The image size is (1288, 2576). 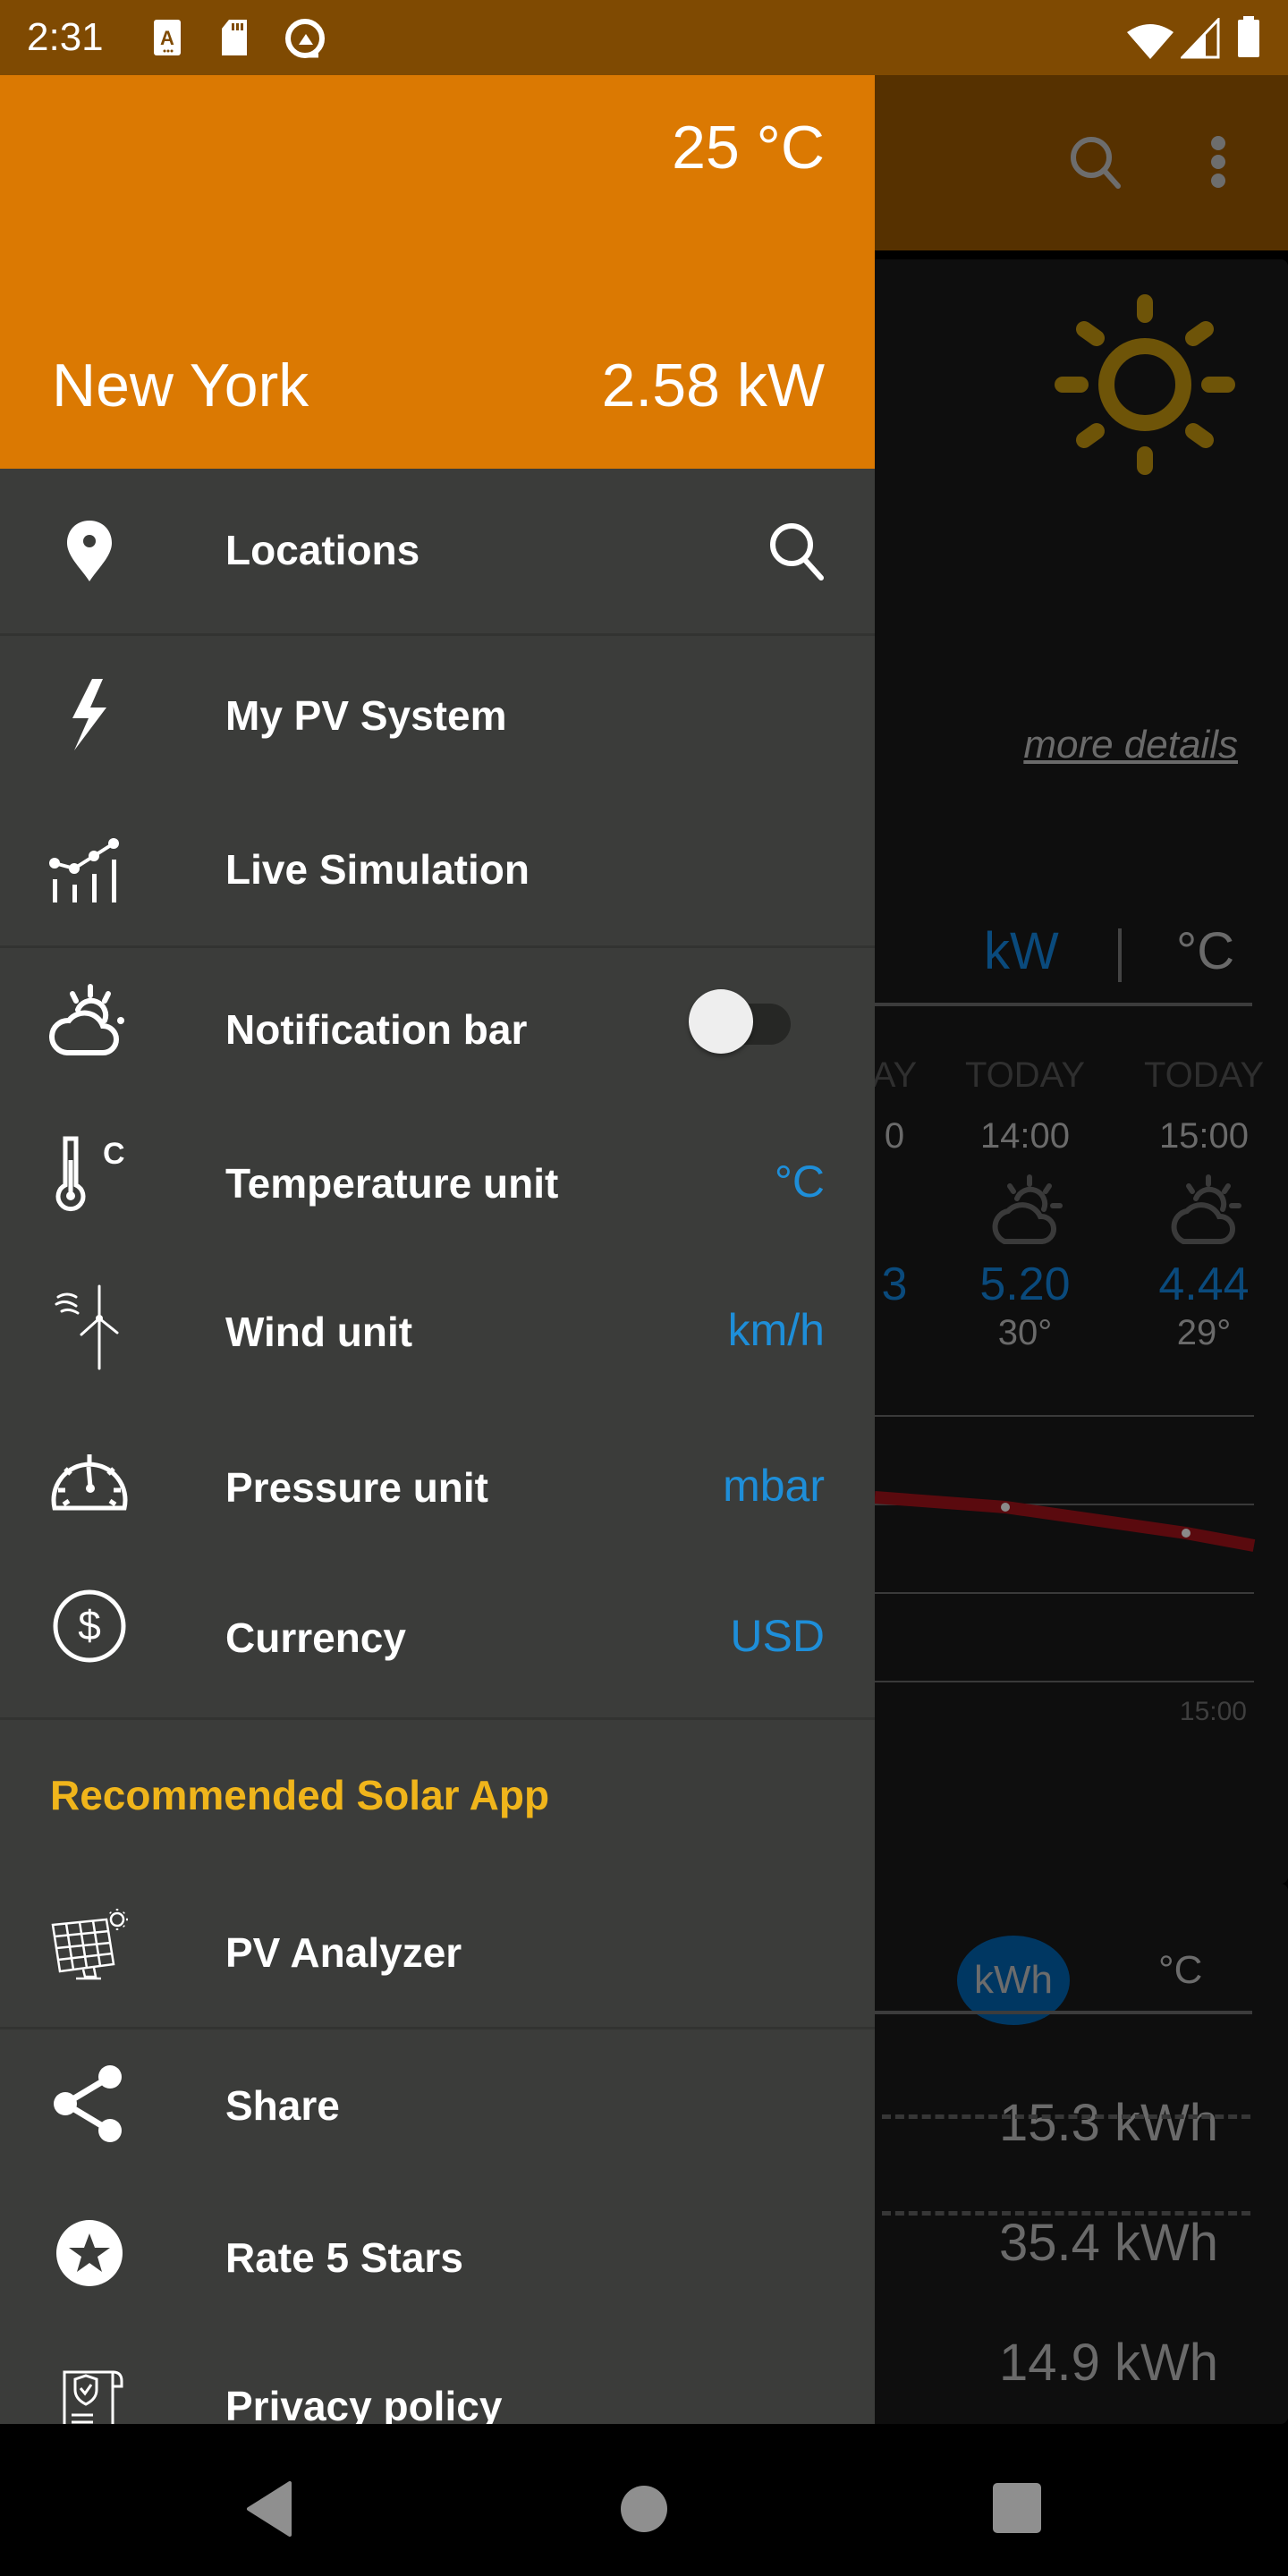 I want to click on hour-column: TODAY 14:00 5.20 30°, so click(x=1025, y=1201).